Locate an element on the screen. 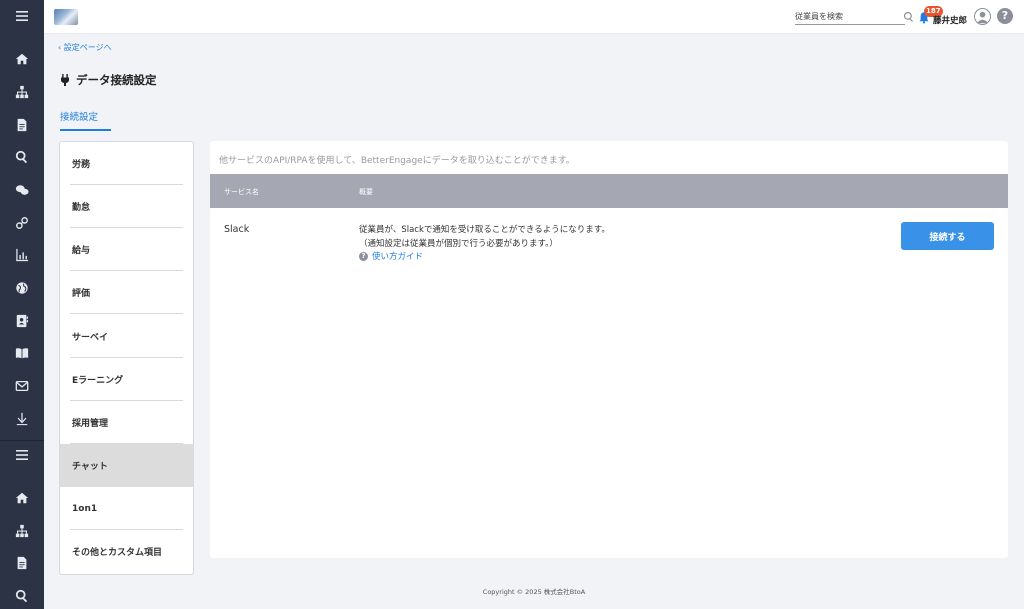 The width and height of the screenshot is (1024, 609). chat-icon is located at coordinates (22, 190).